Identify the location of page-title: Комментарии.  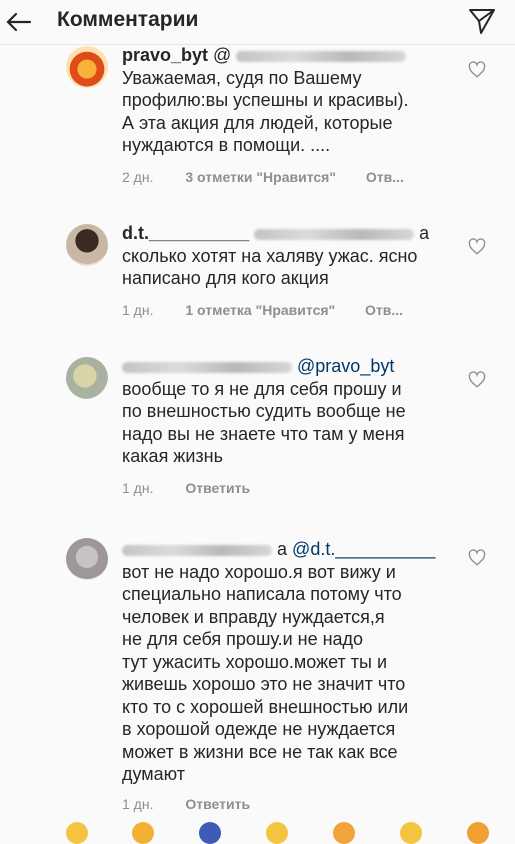
(128, 19).